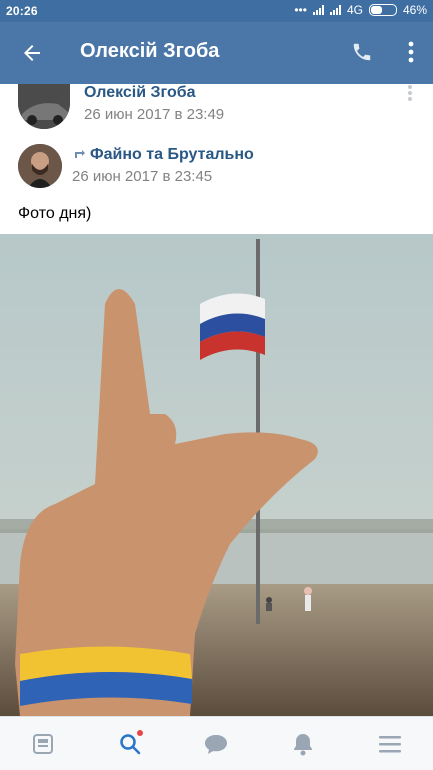 Image resolution: width=433 pixels, height=770 pixels. I want to click on menu-icon, so click(389, 743).